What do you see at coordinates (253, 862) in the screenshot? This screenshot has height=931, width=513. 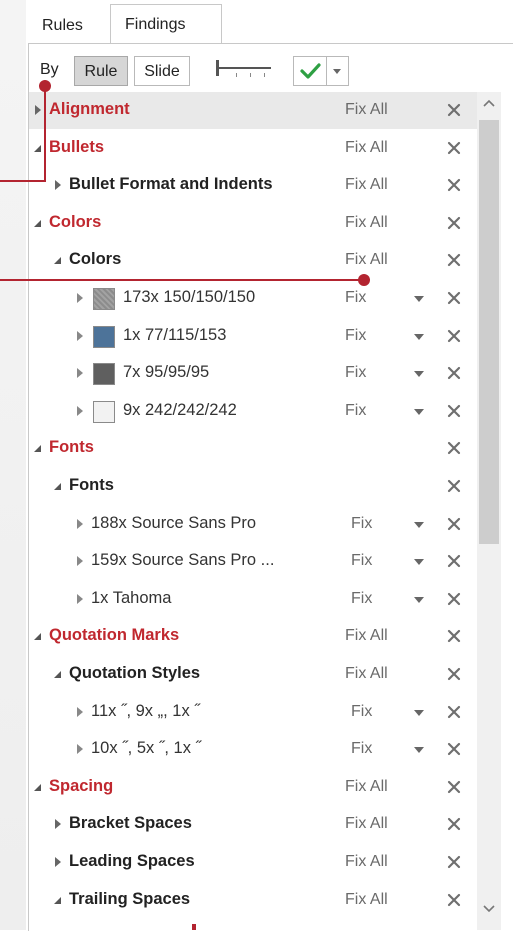 I see `tree-rule-row: Leading Spaces Fix All` at bounding box center [253, 862].